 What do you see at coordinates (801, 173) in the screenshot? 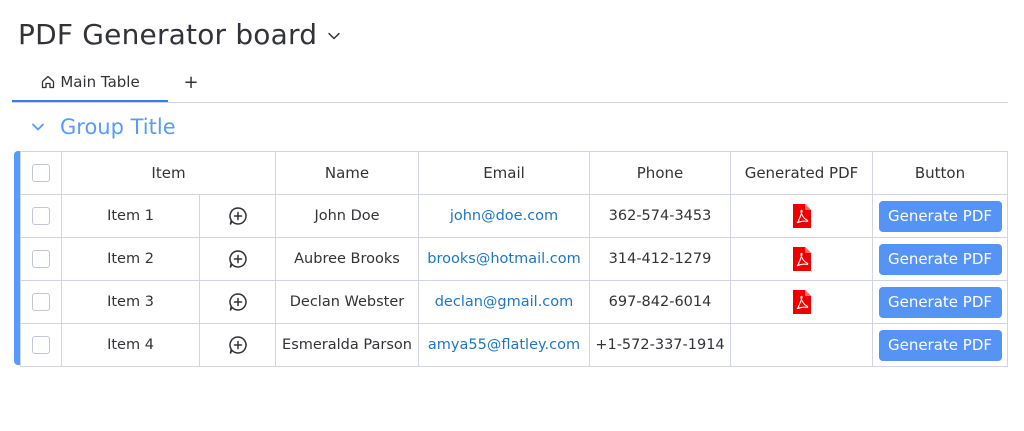
I see `header-generated-pdf: Generated PDF` at bounding box center [801, 173].